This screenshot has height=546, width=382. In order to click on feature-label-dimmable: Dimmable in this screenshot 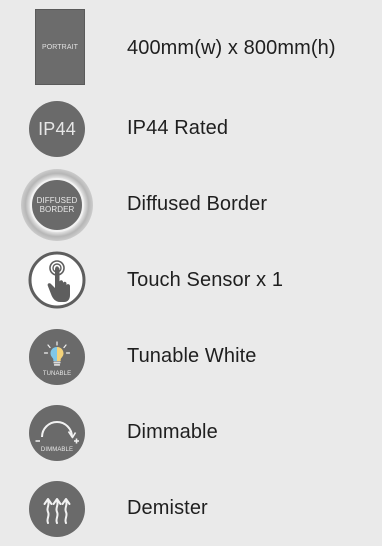, I will do `click(172, 432)`.